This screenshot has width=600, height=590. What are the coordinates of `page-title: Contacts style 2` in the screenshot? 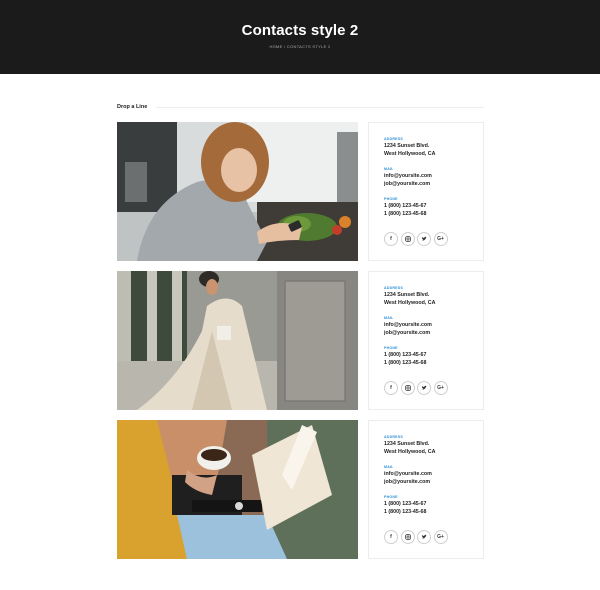 It's located at (300, 30).